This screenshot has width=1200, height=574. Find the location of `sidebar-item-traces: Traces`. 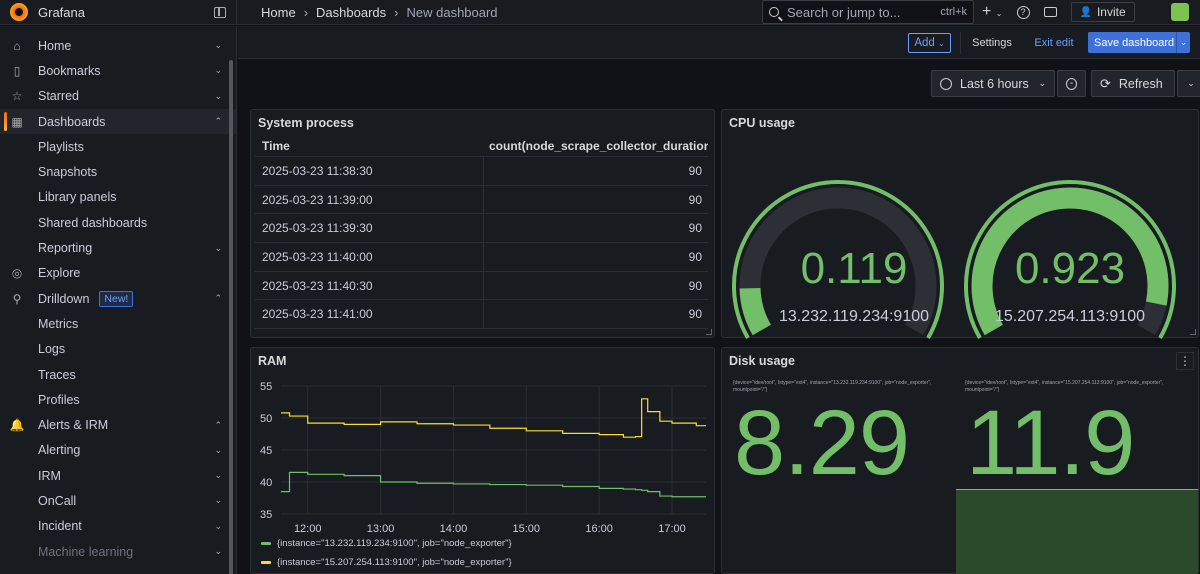

sidebar-item-traces: Traces is located at coordinates (118, 374).